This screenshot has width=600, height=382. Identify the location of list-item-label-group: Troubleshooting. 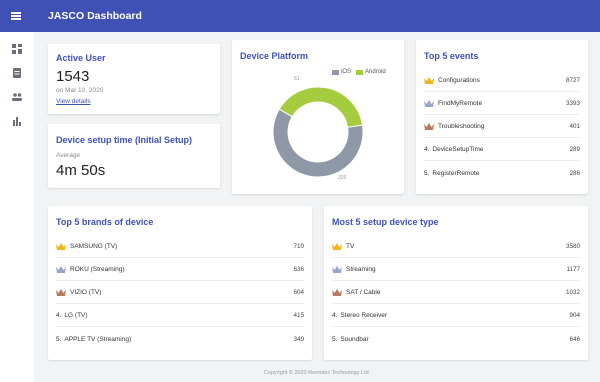
(496, 126).